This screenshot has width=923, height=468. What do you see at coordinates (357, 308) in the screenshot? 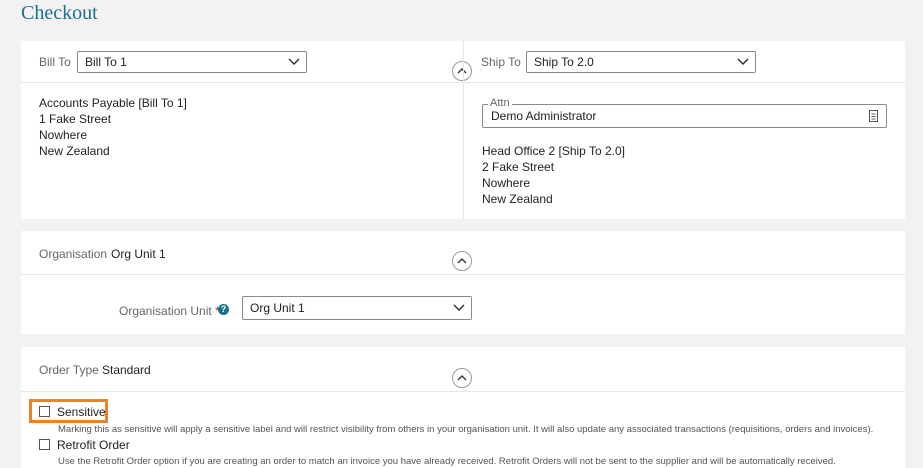
I see `organisation-unit-select: Org Unit 1` at bounding box center [357, 308].